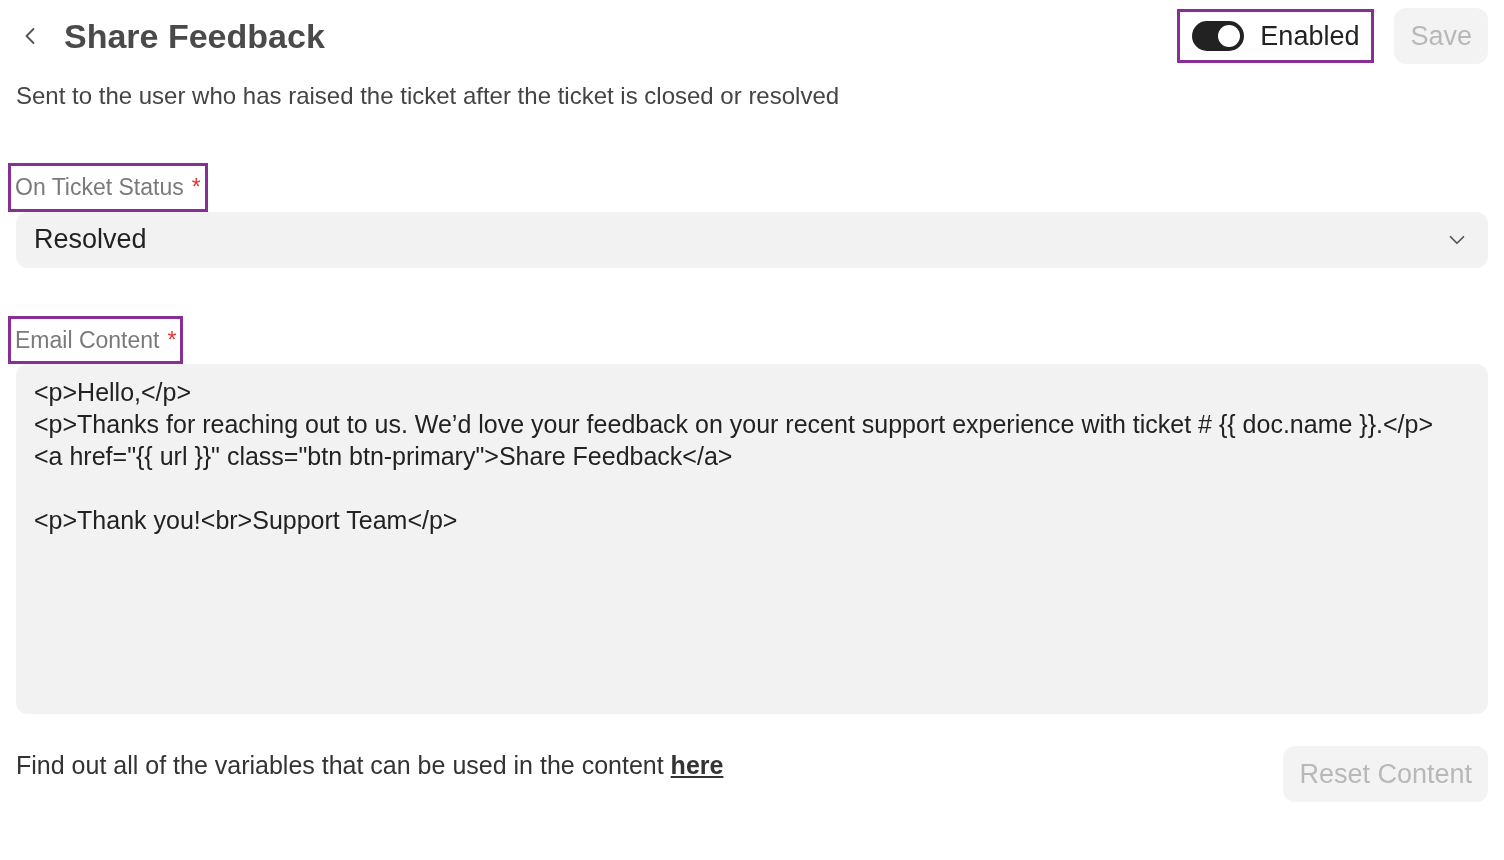 This screenshot has height=860, width=1504. What do you see at coordinates (370, 766) in the screenshot?
I see `variables-hint: Find out all of the variables that can be used in the content here` at bounding box center [370, 766].